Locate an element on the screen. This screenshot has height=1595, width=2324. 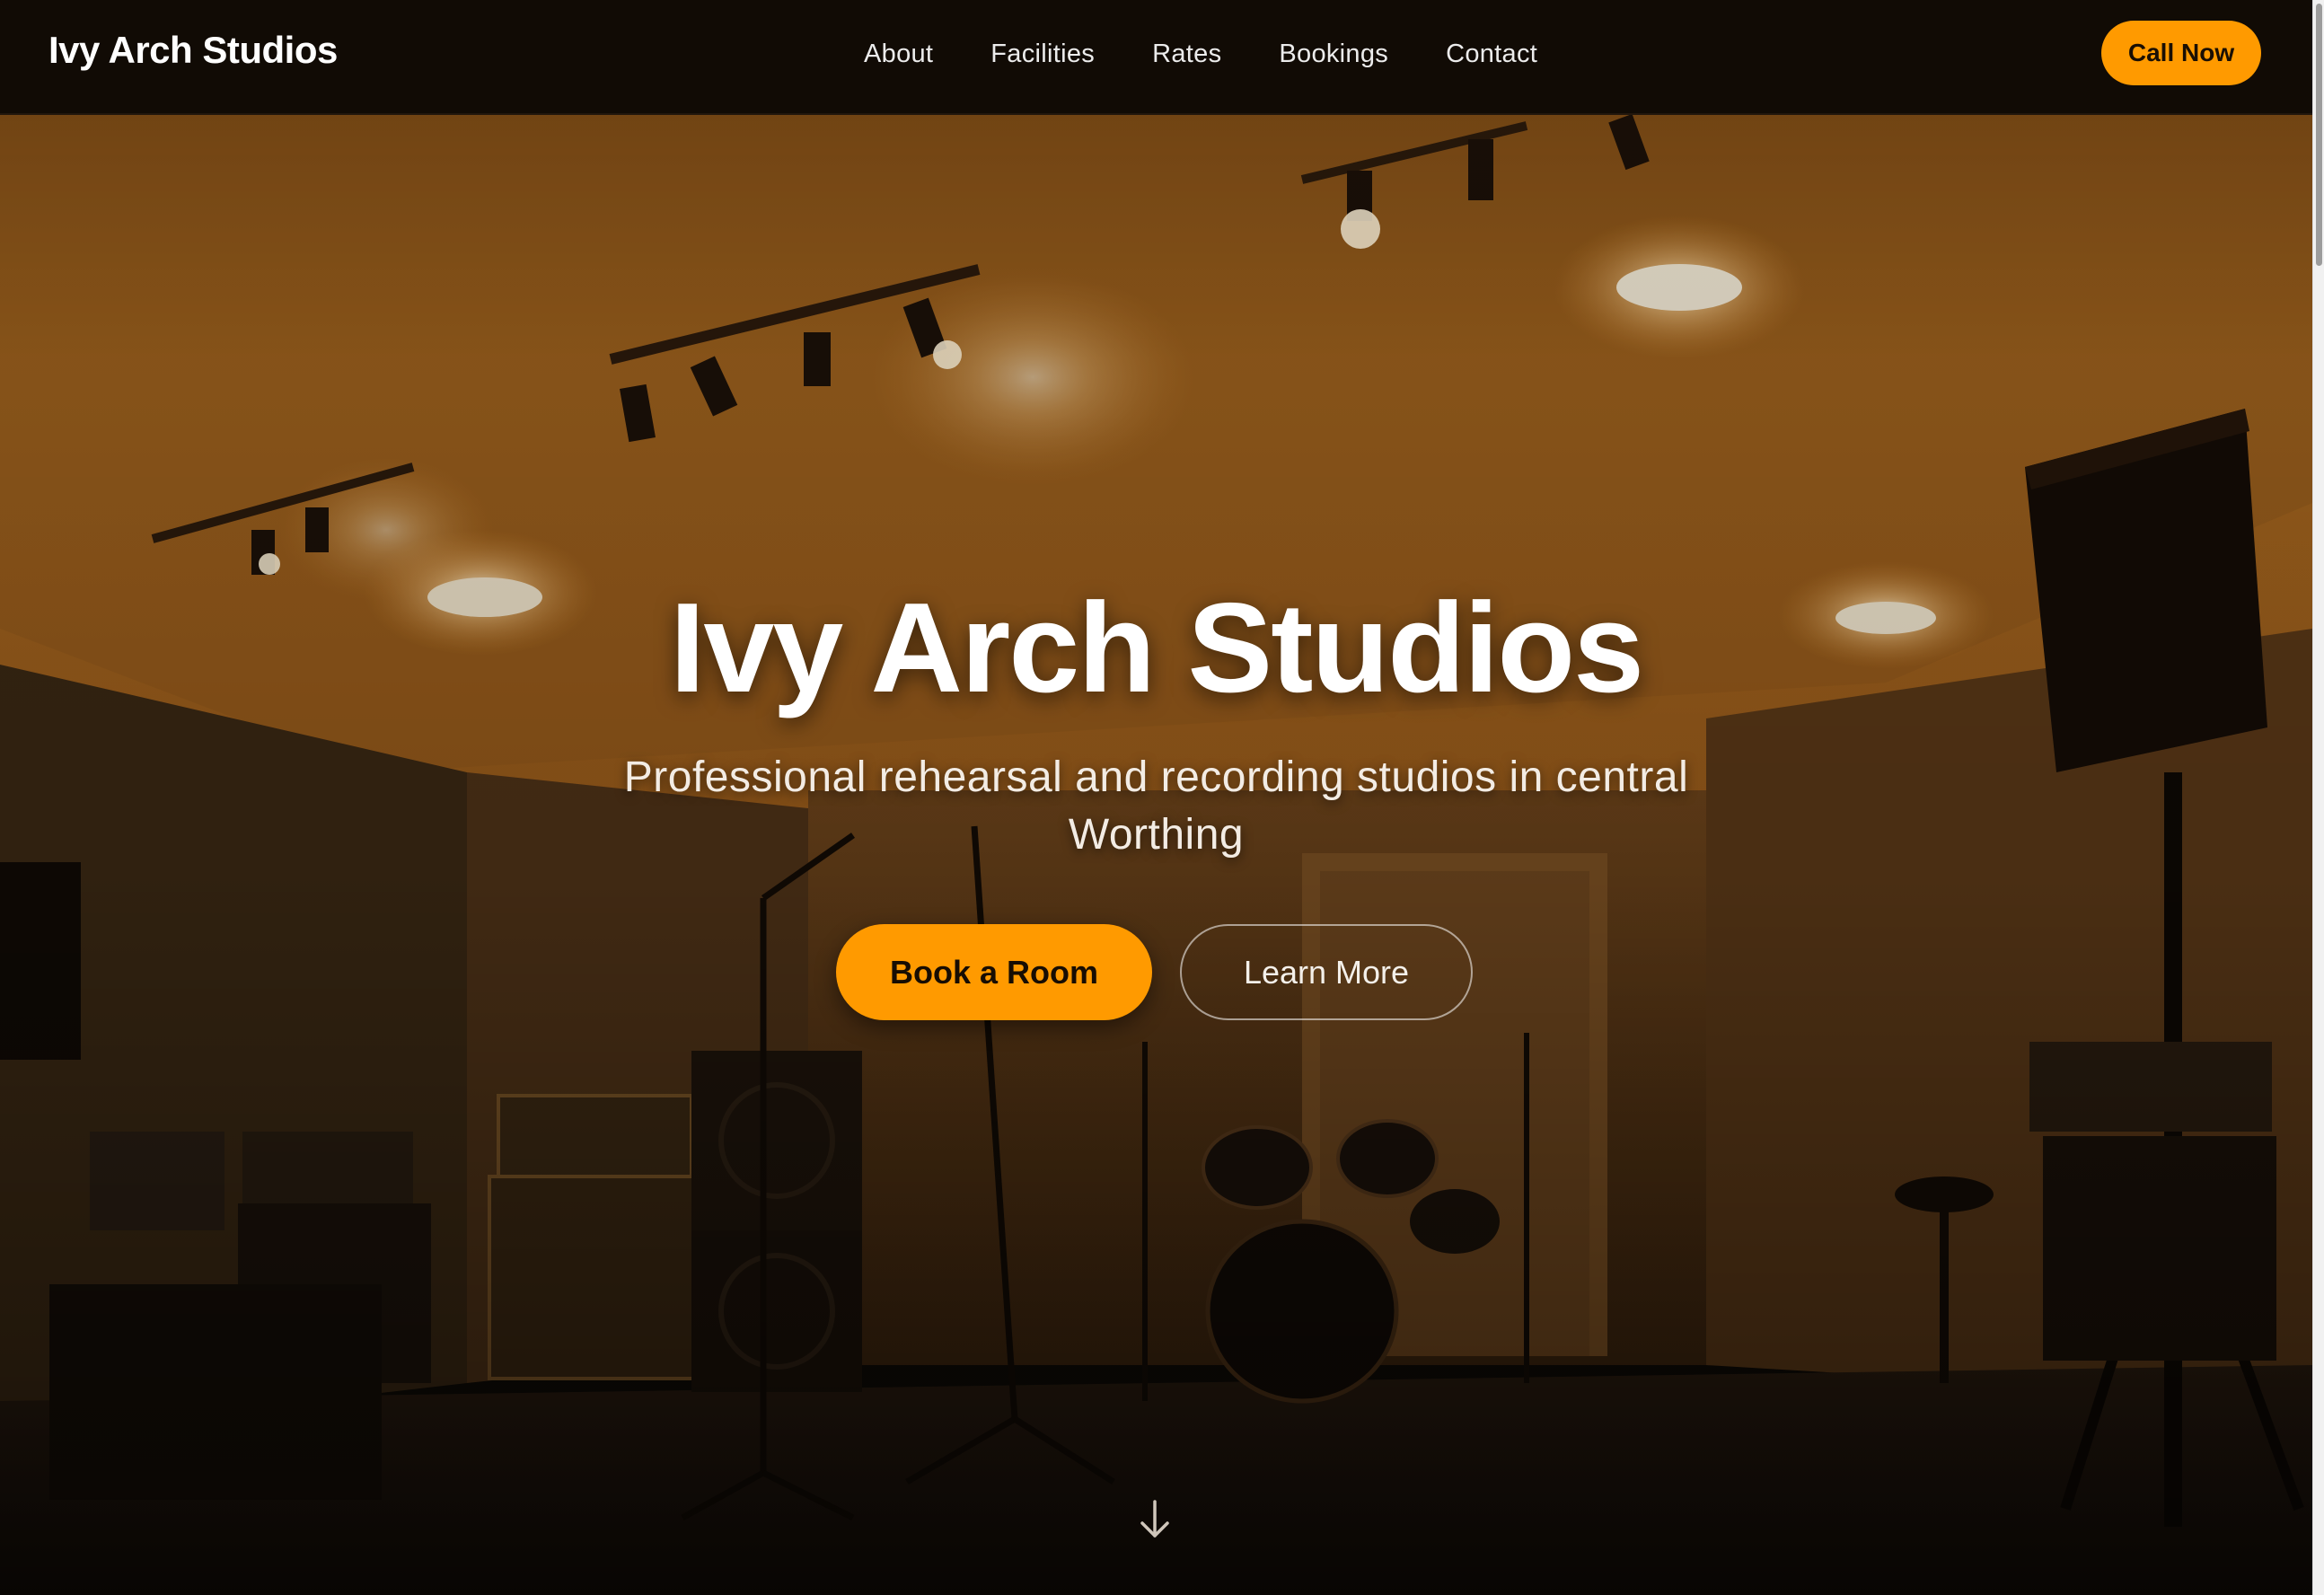
nav-link-rates: Rates is located at coordinates (1187, 54).